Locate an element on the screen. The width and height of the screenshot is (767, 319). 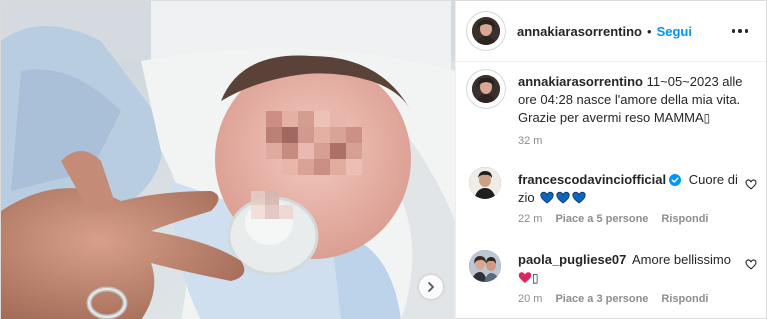
caption-time: 32 m is located at coordinates (530, 141).